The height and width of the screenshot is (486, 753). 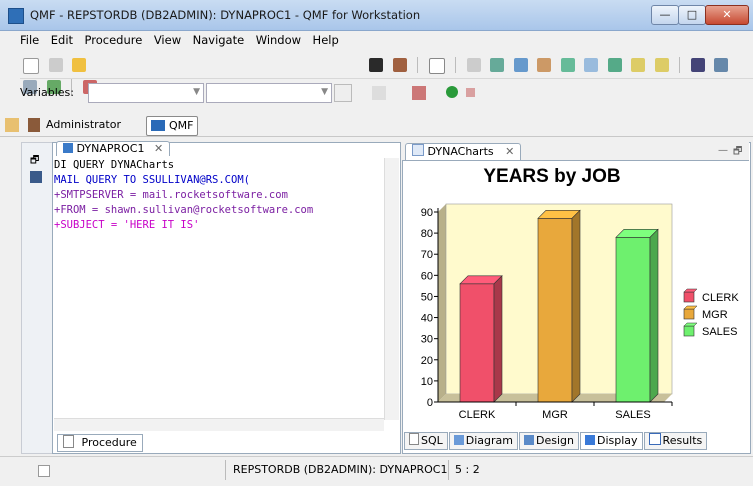 What do you see at coordinates (489, 440) in the screenshot?
I see `tab-diagram-label: Diagram` at bounding box center [489, 440].